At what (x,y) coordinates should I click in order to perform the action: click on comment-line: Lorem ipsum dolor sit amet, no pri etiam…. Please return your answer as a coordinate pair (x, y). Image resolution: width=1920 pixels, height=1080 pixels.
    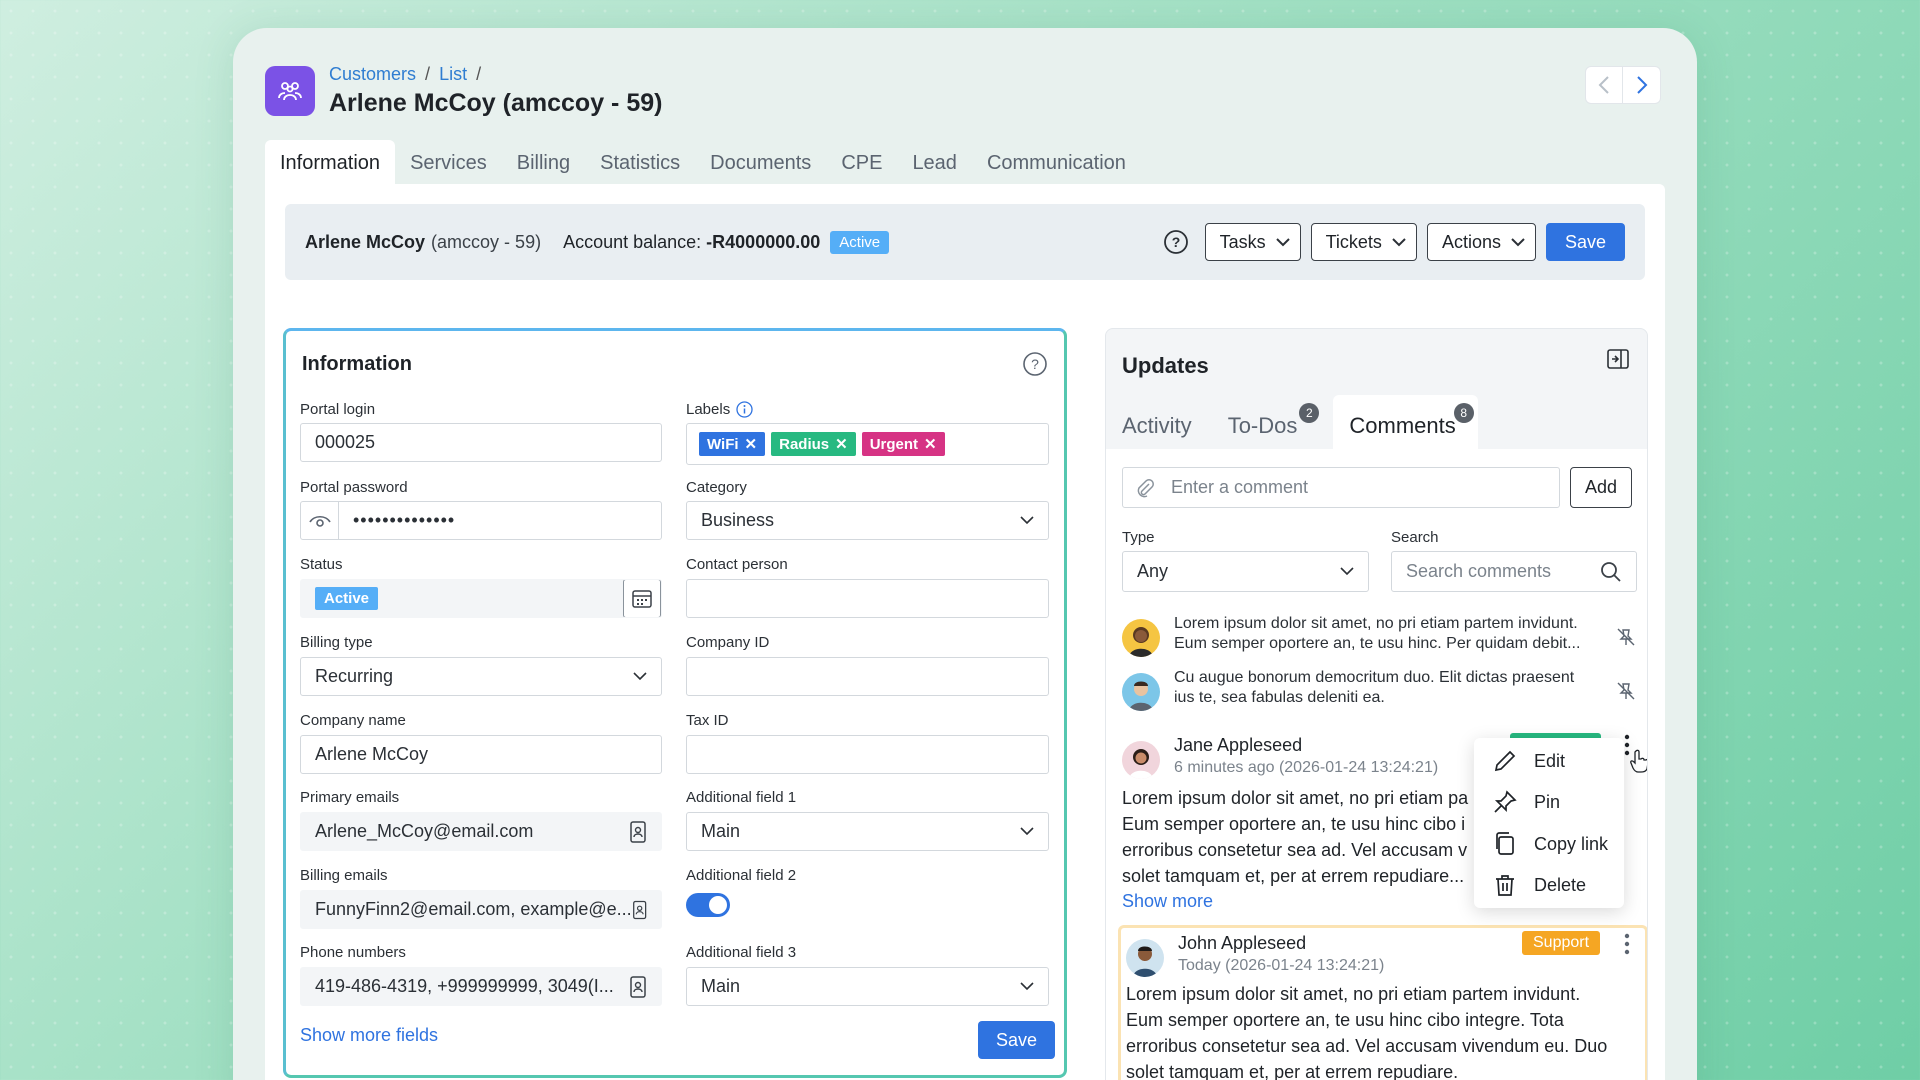
    Looking at the image, I should click on (1295, 798).